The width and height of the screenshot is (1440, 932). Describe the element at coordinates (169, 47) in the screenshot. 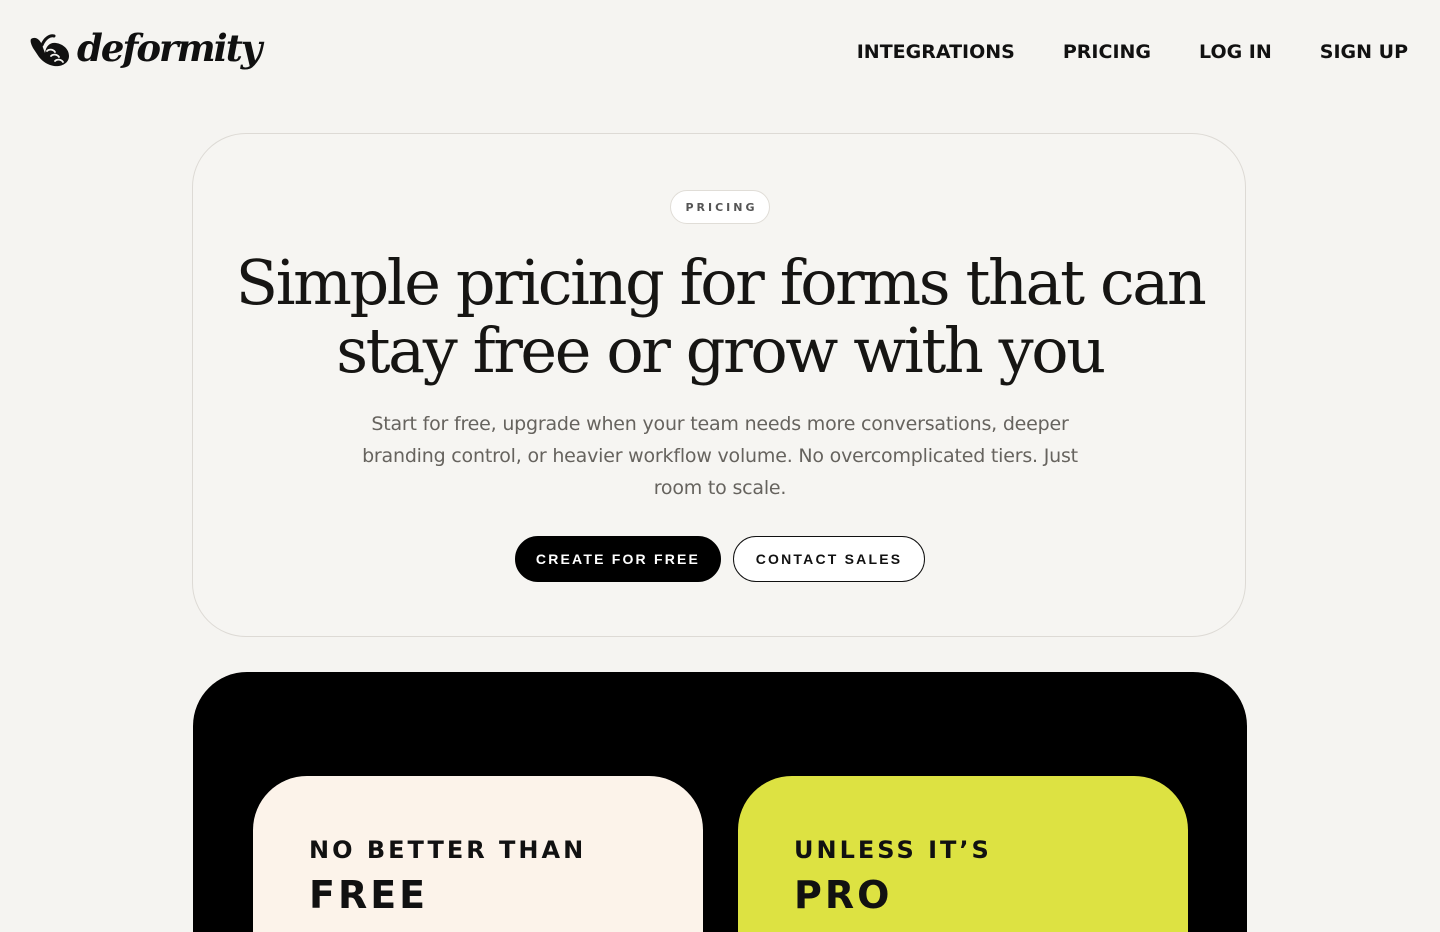

I see `brand-name: deformity` at that location.